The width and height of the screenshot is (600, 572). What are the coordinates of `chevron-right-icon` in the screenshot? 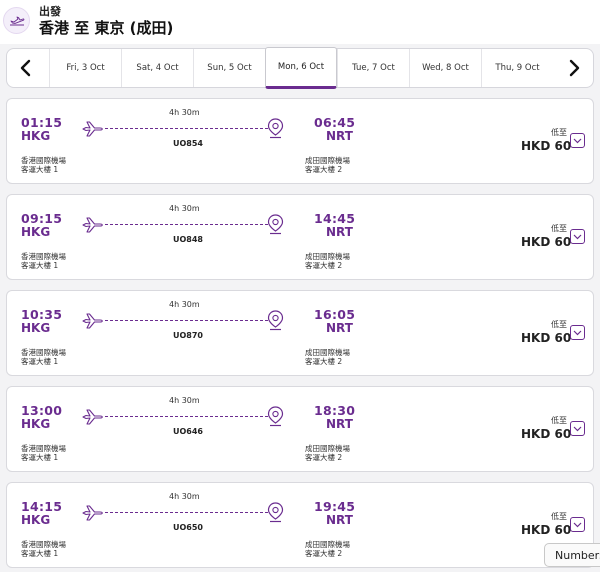 It's located at (574, 68).